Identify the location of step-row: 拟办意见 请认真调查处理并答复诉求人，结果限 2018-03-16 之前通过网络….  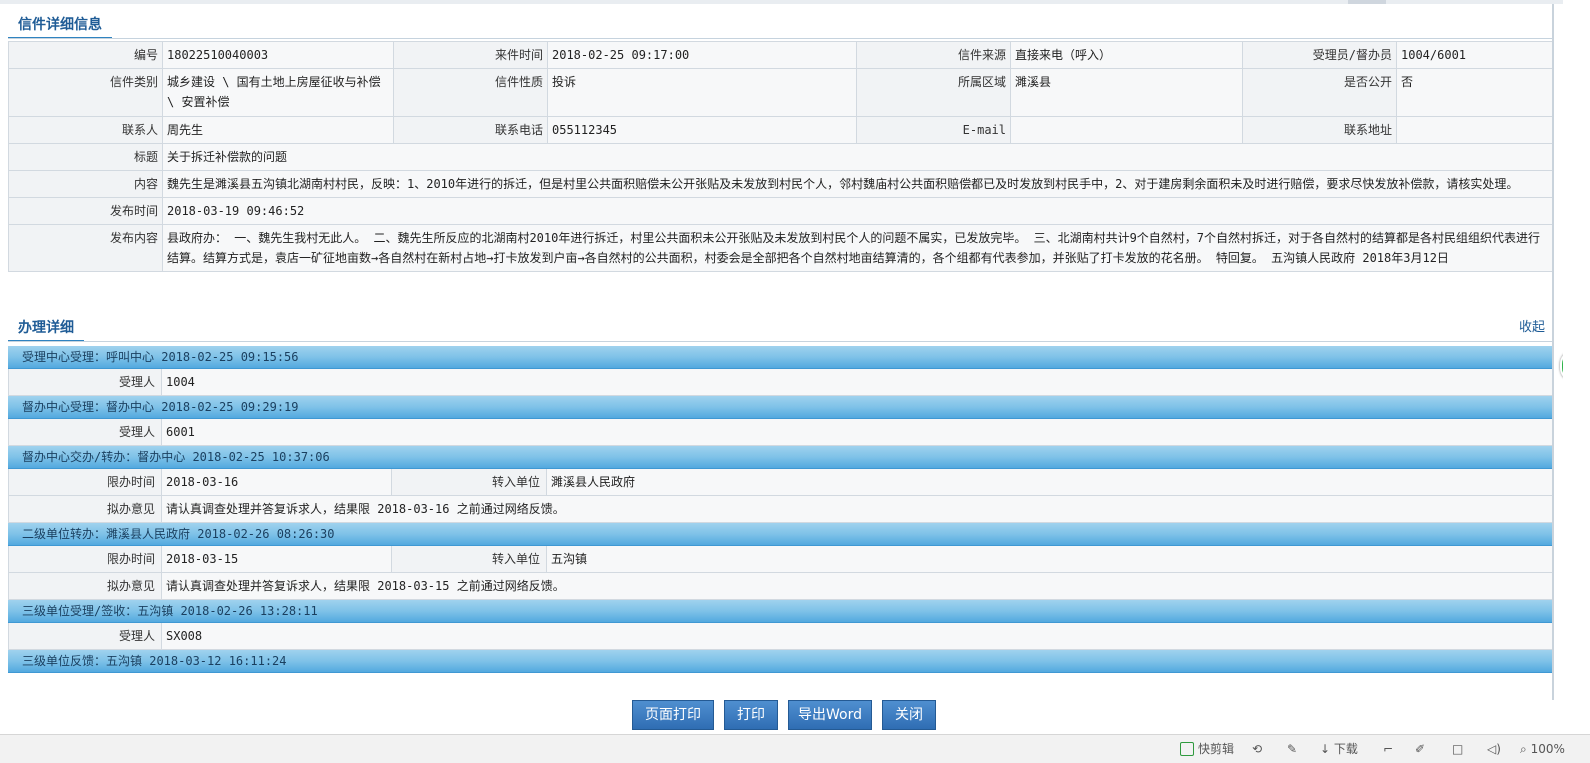
(780, 509).